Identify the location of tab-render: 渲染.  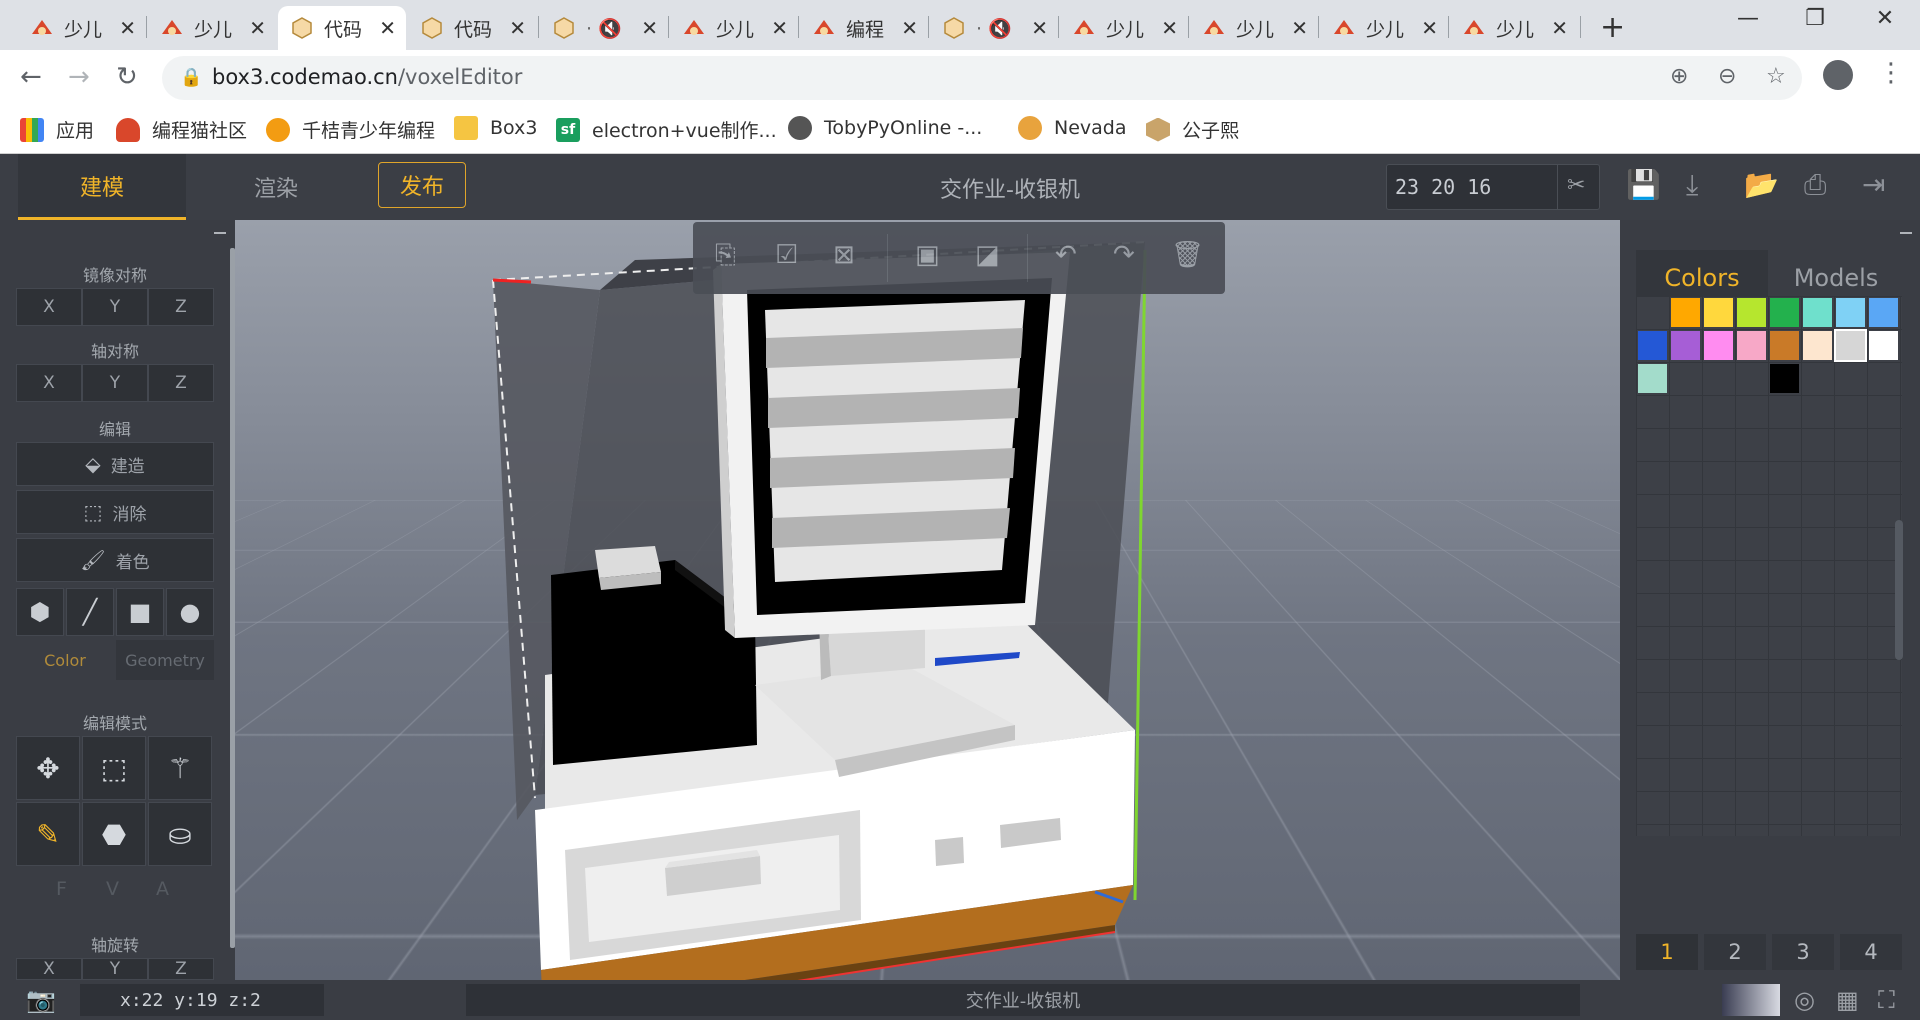
(276, 187).